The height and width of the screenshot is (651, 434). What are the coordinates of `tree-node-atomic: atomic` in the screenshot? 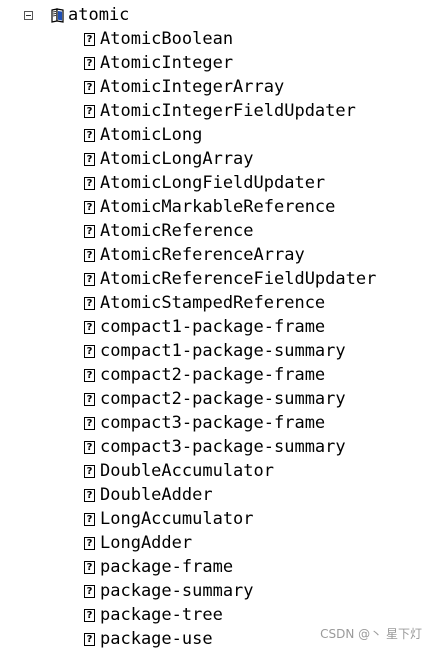 It's located at (76, 15).